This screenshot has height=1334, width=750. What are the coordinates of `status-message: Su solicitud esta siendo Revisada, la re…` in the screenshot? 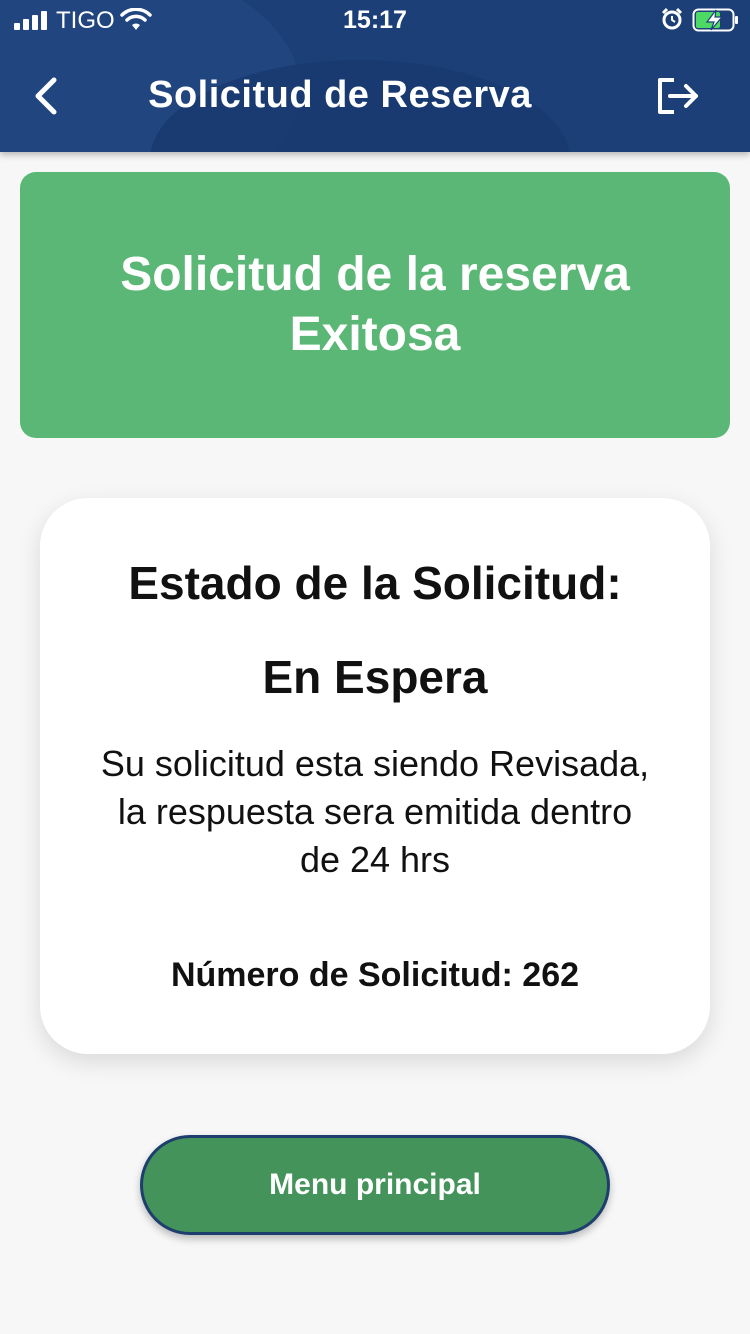 It's located at (375, 811).